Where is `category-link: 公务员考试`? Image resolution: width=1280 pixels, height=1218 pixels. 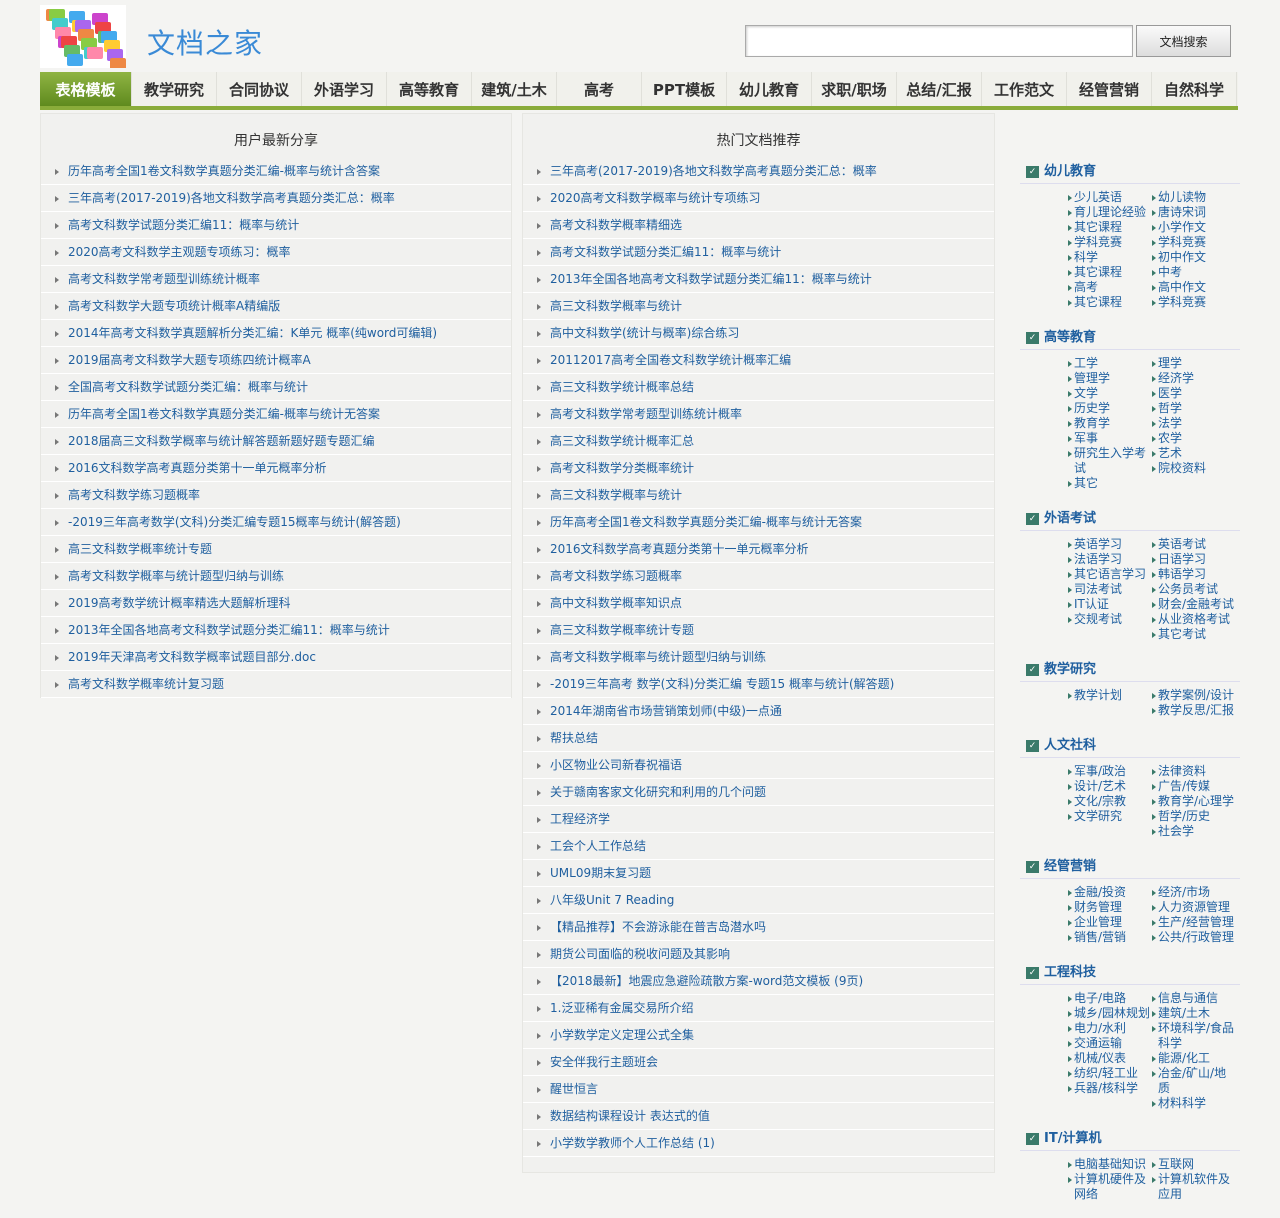
category-link: 公务员考试 is located at coordinates (1194, 589).